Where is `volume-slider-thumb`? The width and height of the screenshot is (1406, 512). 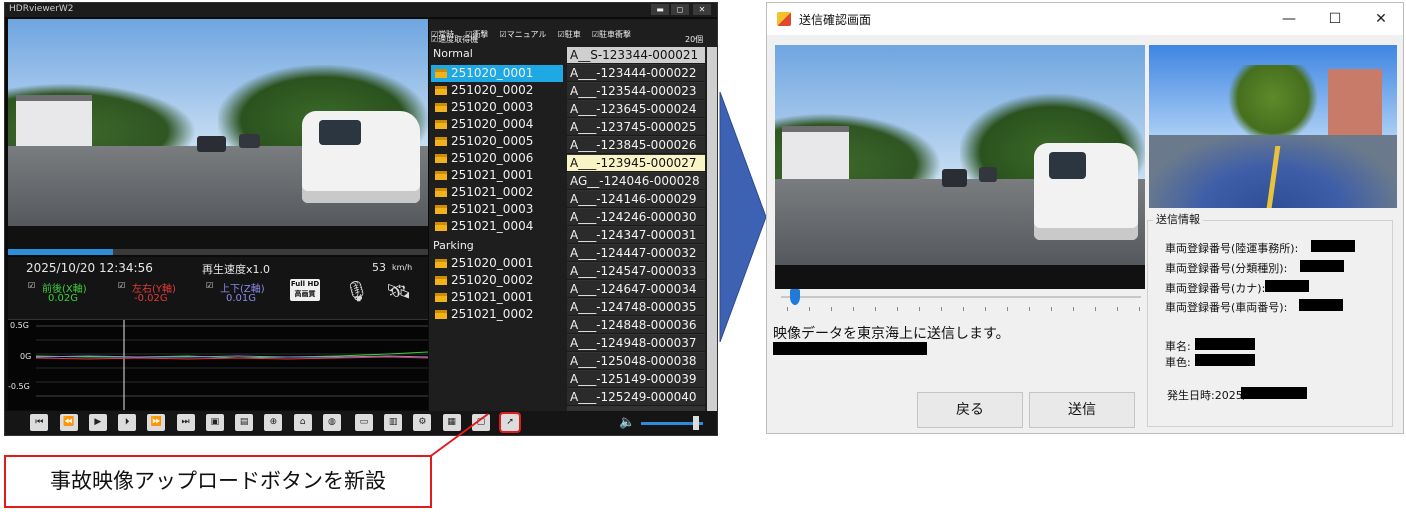
volume-slider-thumb is located at coordinates (696, 423).